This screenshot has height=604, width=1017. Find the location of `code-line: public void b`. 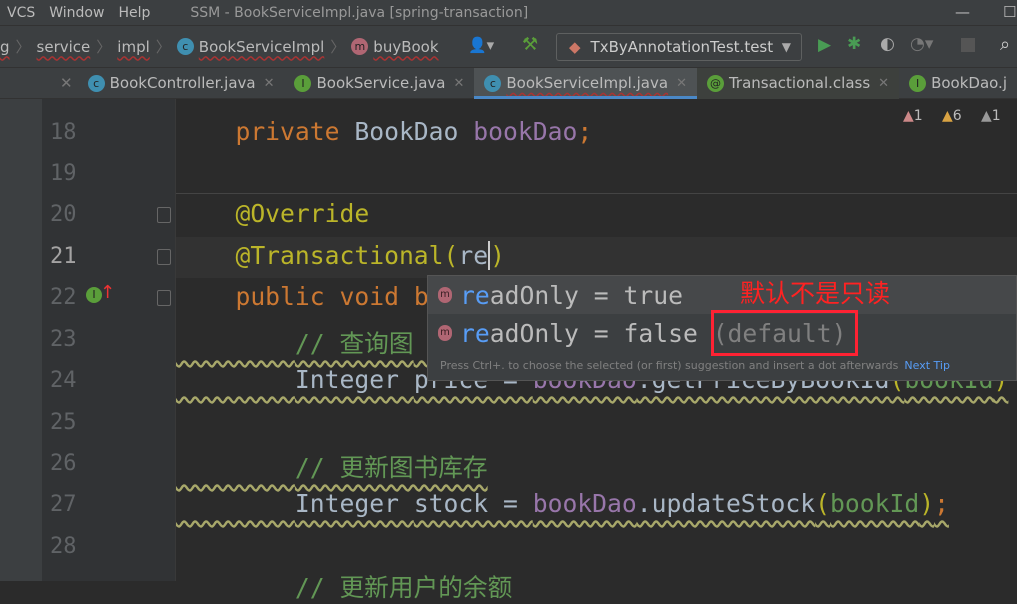

code-line: public void b is located at coordinates (302, 296).